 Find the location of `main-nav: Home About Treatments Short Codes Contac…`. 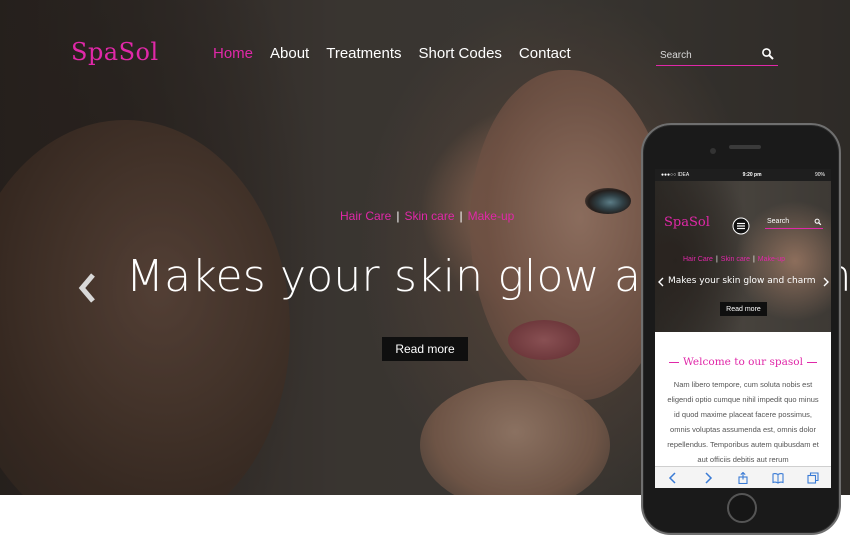

main-nav: Home About Treatments Short Codes Contac… is located at coordinates (392, 53).